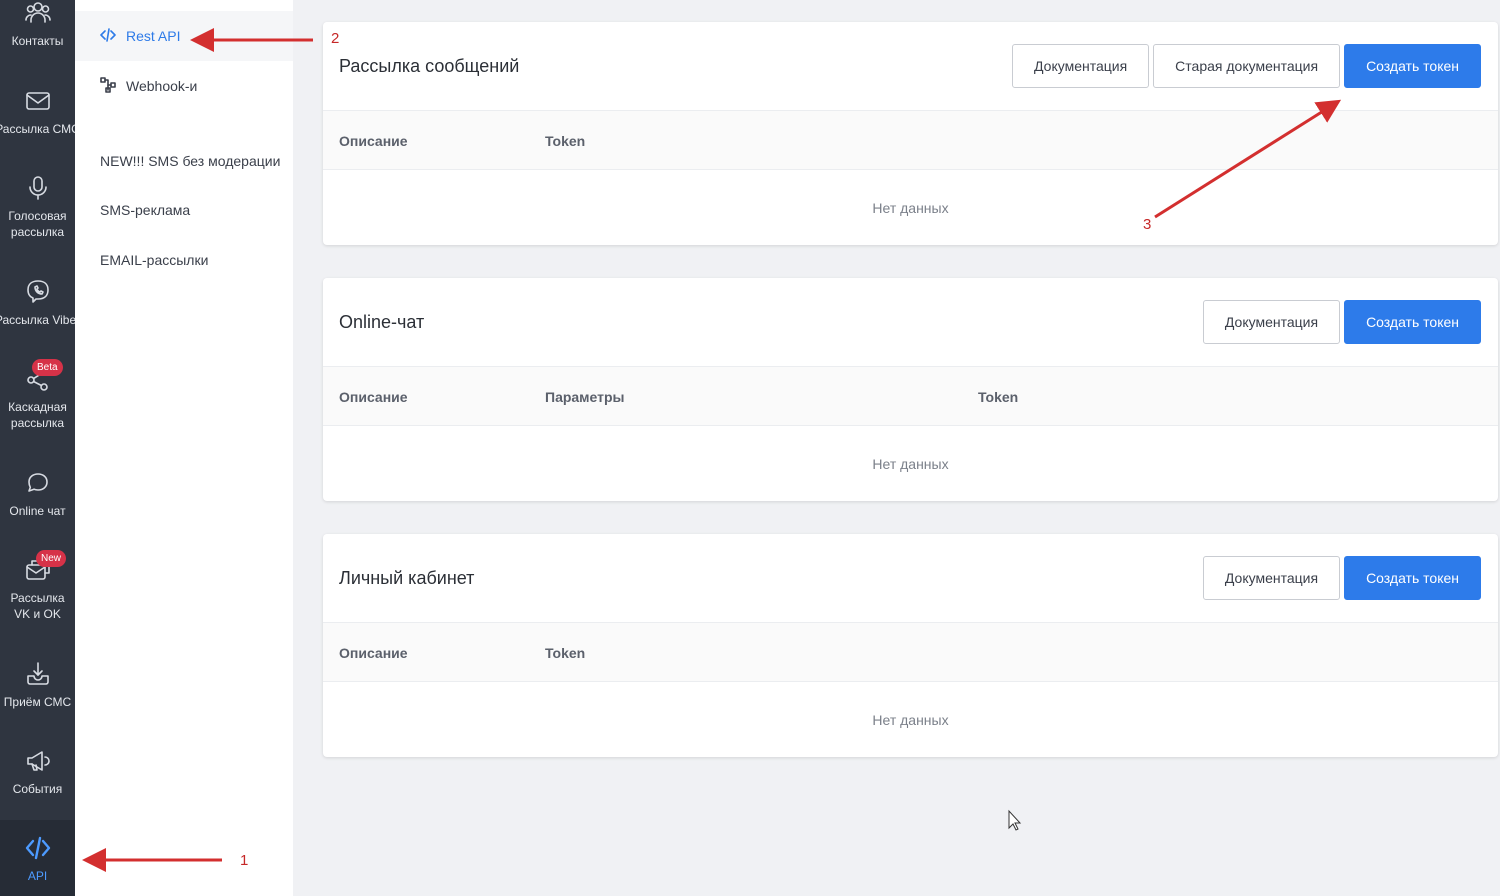 This screenshot has width=1500, height=896. I want to click on nav-viber-mailing: Рассылка Viber, so click(37, 302).